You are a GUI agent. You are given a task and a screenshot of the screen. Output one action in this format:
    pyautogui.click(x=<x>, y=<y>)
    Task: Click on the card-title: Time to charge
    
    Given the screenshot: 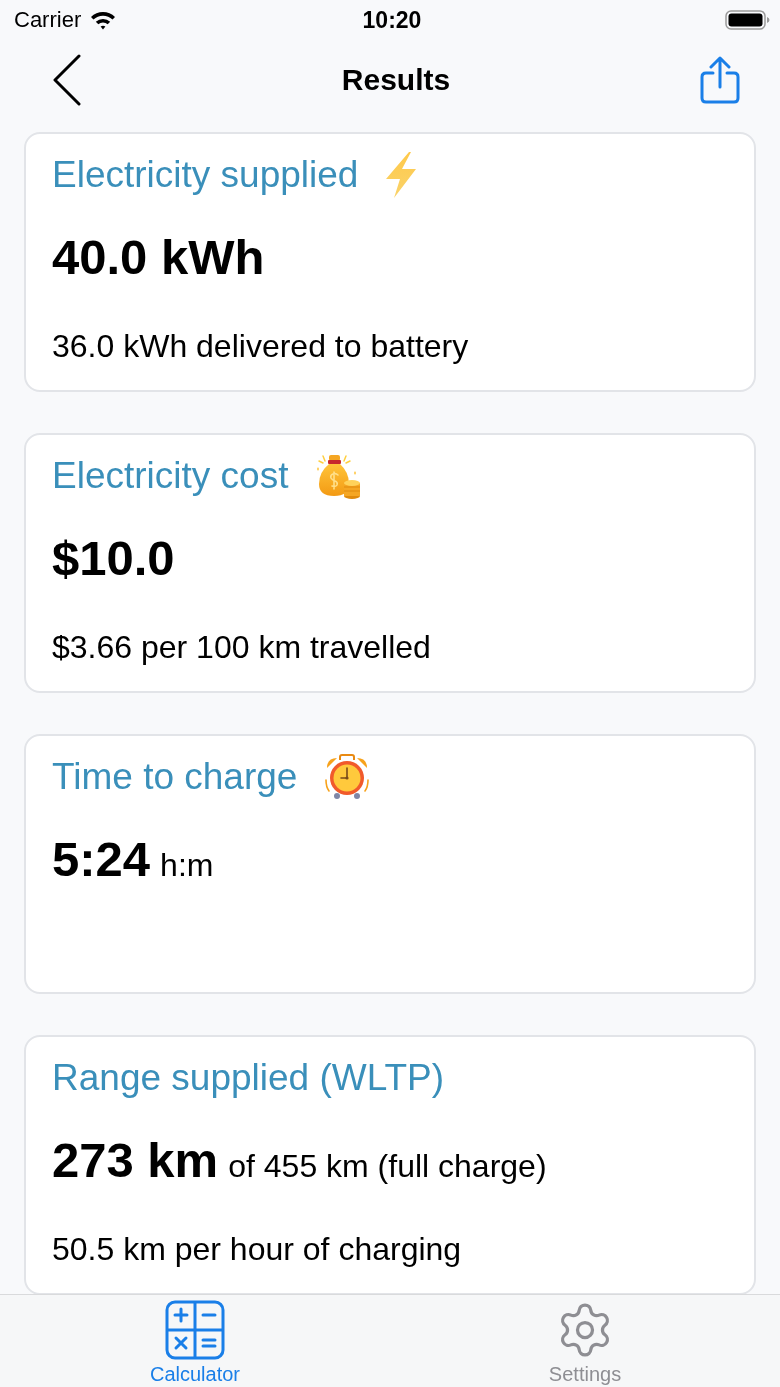 What is the action you would take?
    pyautogui.click(x=175, y=777)
    